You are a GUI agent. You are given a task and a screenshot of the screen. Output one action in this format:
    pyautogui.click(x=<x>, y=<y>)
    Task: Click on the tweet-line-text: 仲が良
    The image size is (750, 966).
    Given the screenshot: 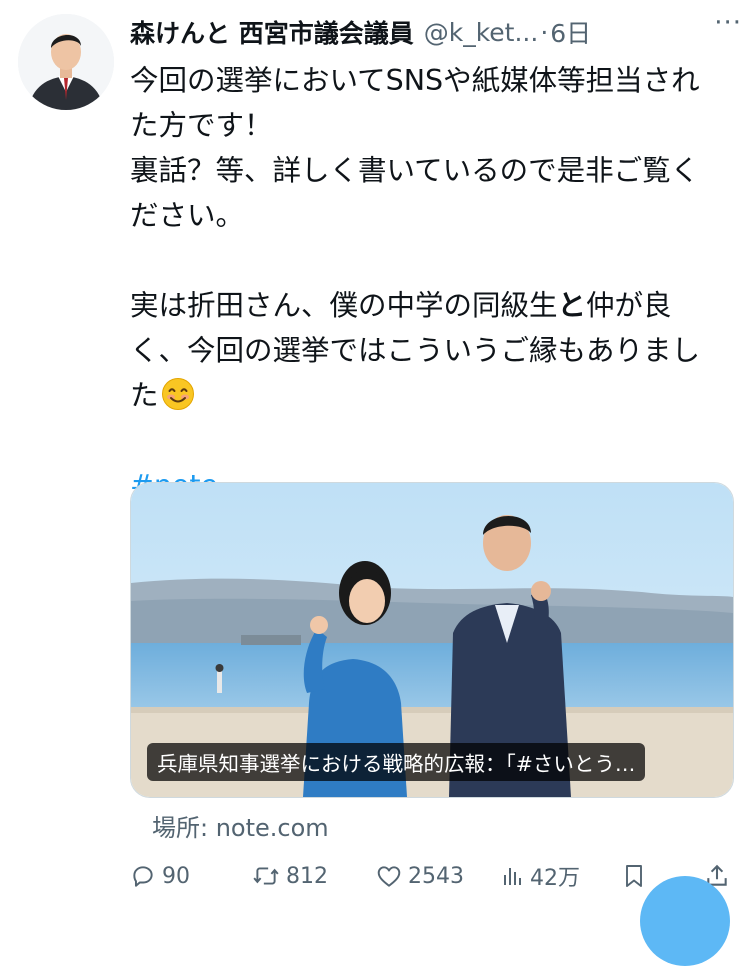 What is the action you would take?
    pyautogui.click(x=629, y=305)
    